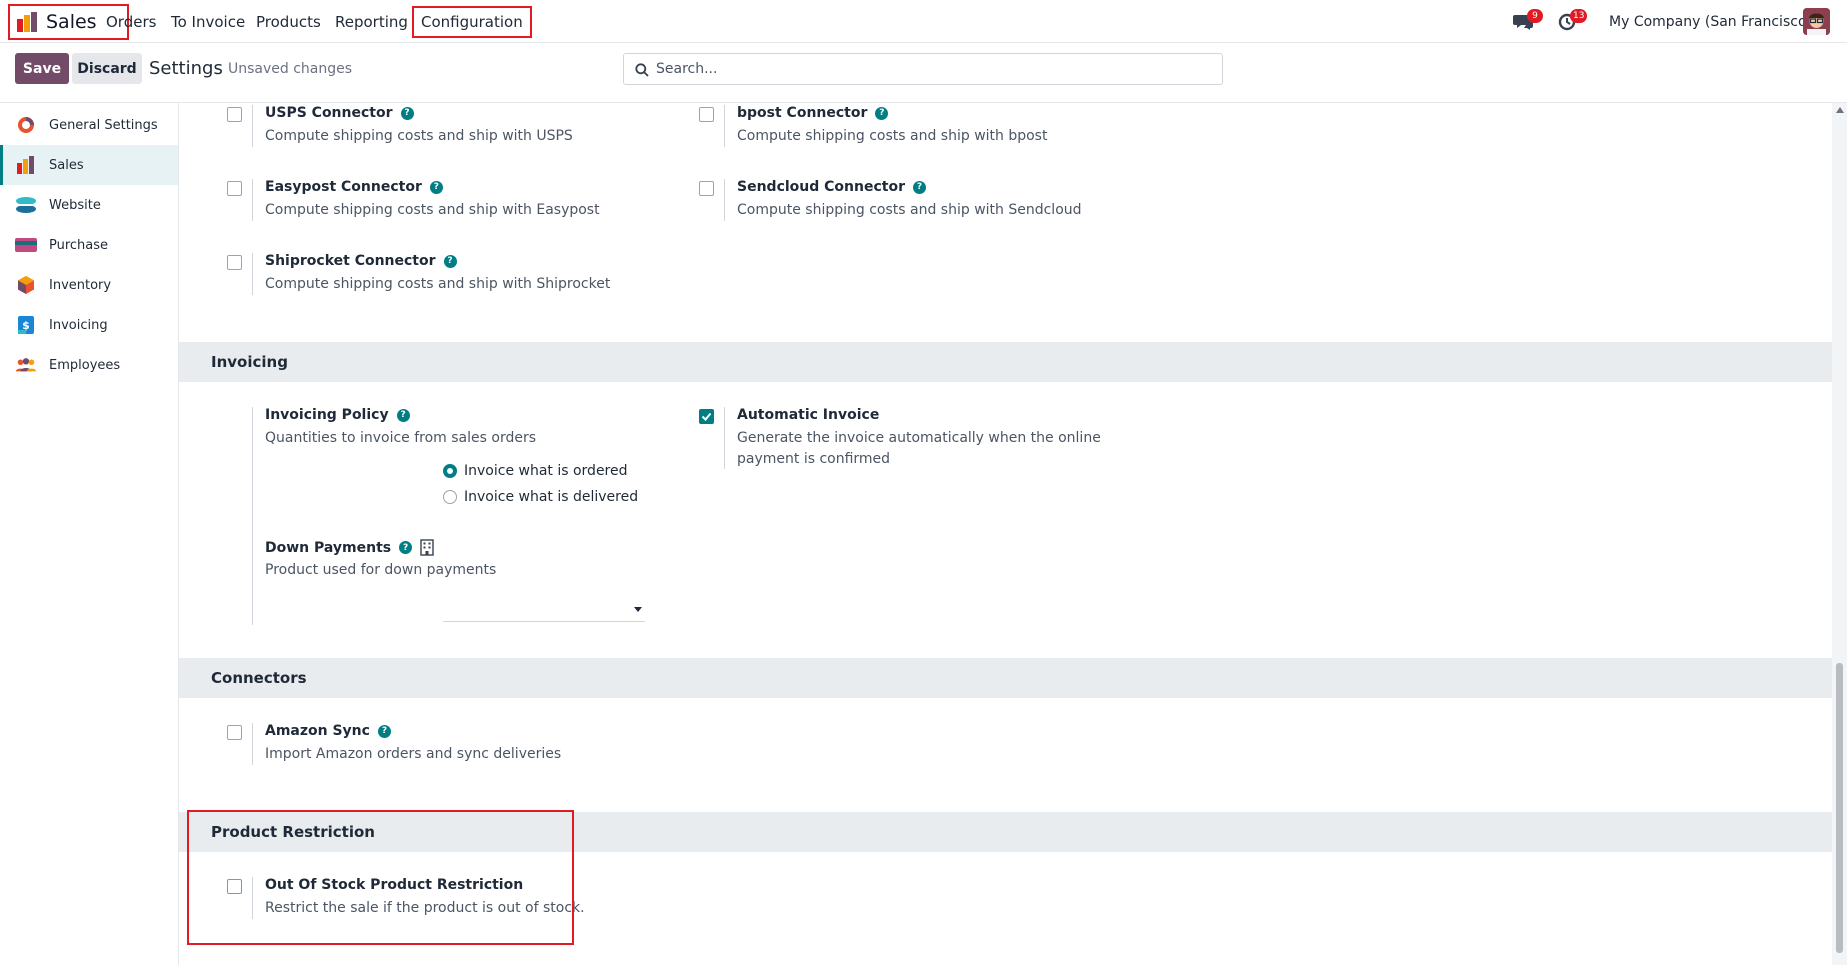 Image resolution: width=1847 pixels, height=965 pixels. Describe the element at coordinates (208, 21) in the screenshot. I see `menu-to-invoice: To Invoice` at that location.